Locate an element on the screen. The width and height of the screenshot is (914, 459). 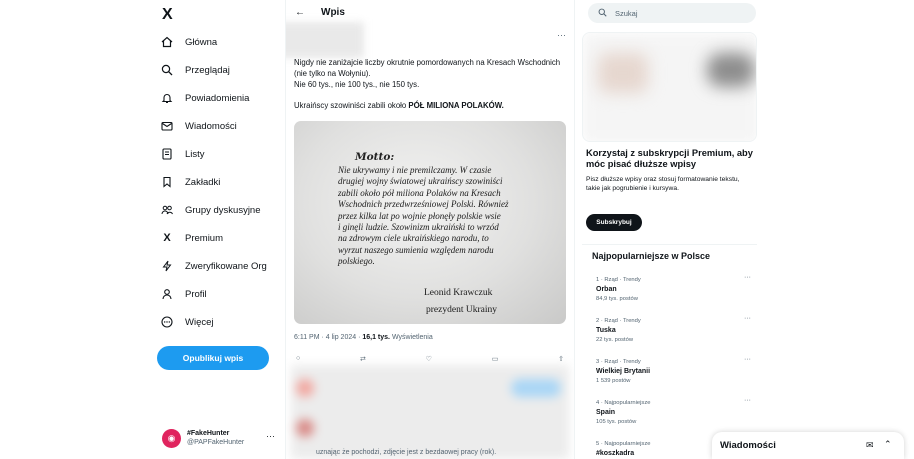
trends-heading: Najpopularniejsze w Polsce is located at coordinates (651, 256).